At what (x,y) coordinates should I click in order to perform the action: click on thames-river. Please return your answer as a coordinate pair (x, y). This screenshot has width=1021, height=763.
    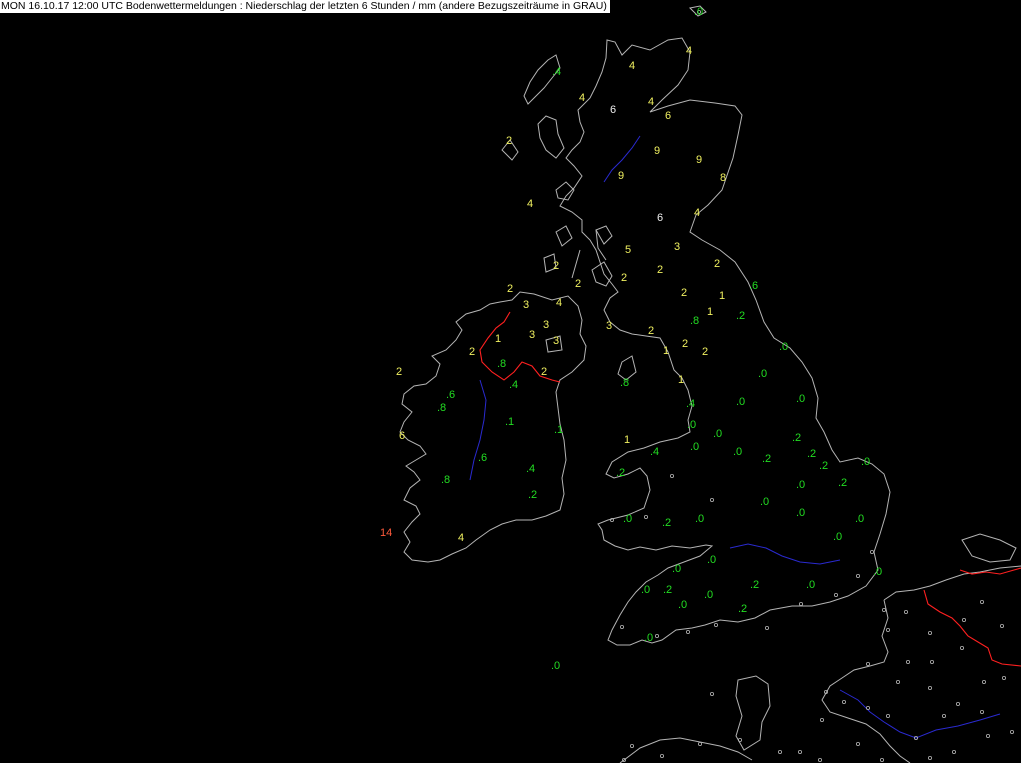
    Looking at the image, I should click on (785, 554).